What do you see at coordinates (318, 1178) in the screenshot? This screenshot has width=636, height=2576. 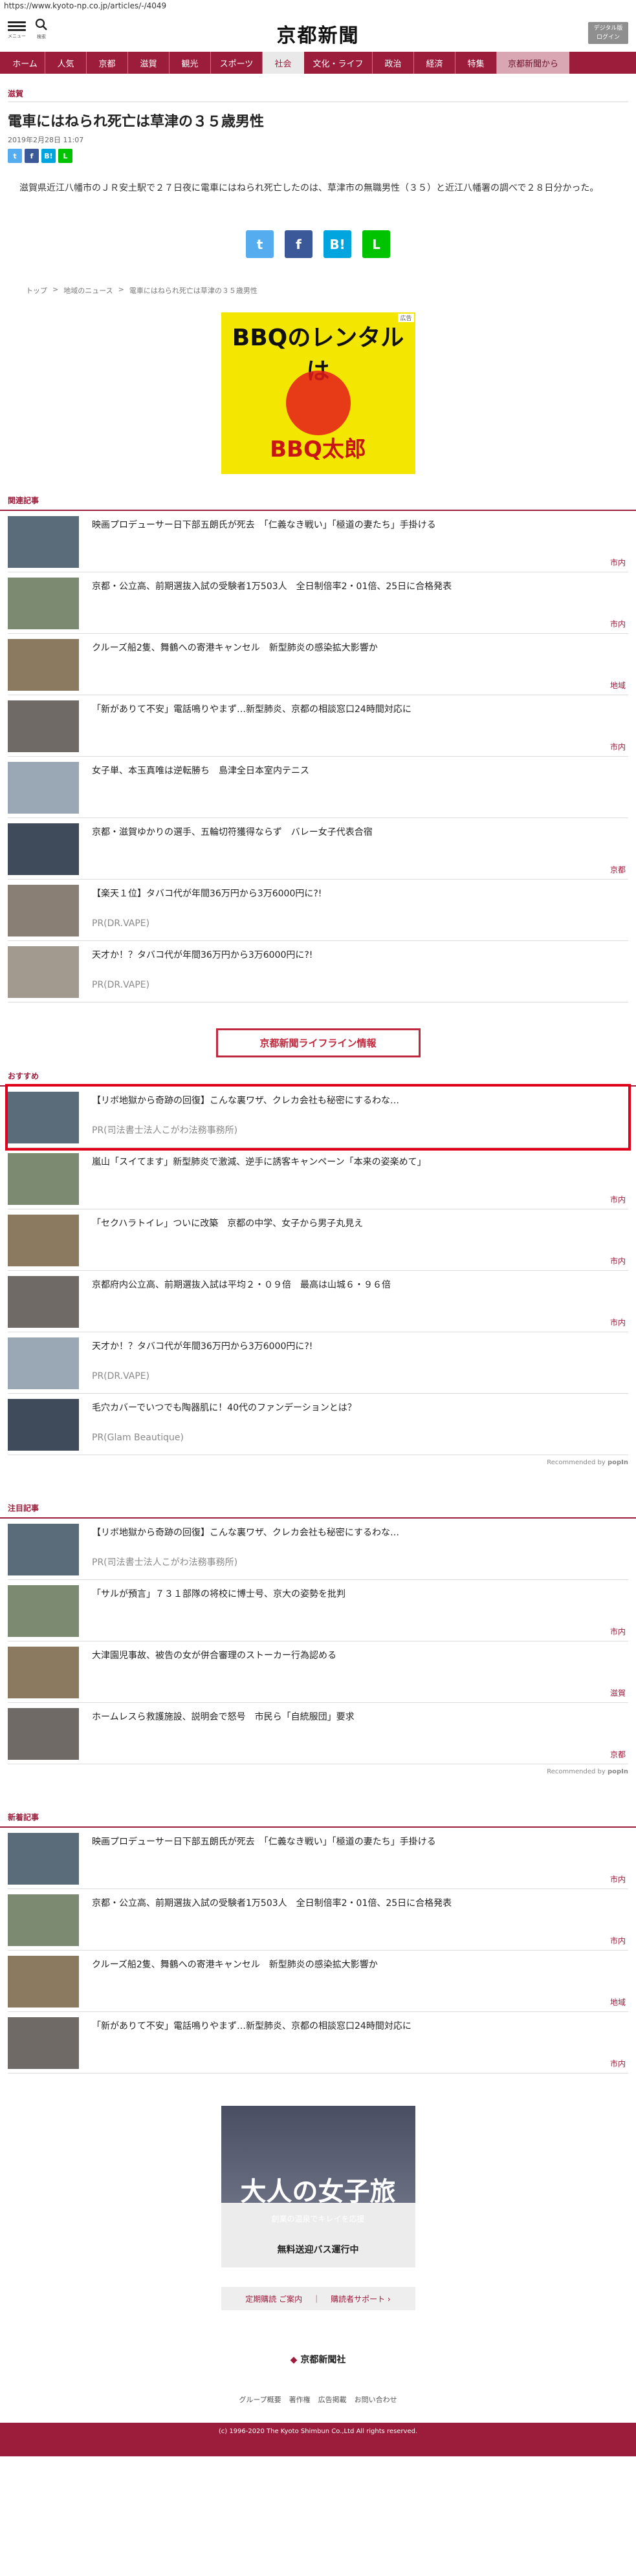 I see `list-item: 嵐山「スイてます」新型肺炎で激減、逆手に誘客キャンペーン「本来の姿楽めて」市内` at bounding box center [318, 1178].